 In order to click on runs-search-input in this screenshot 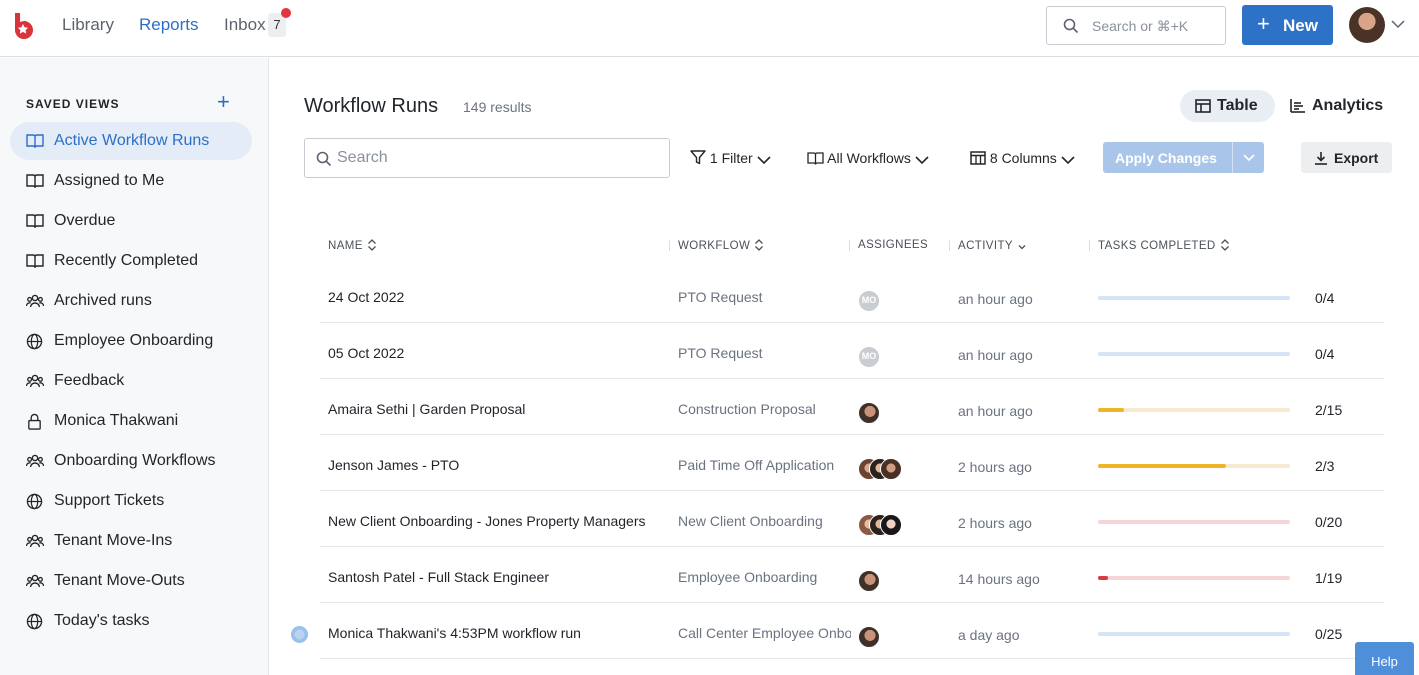, I will do `click(497, 158)`.